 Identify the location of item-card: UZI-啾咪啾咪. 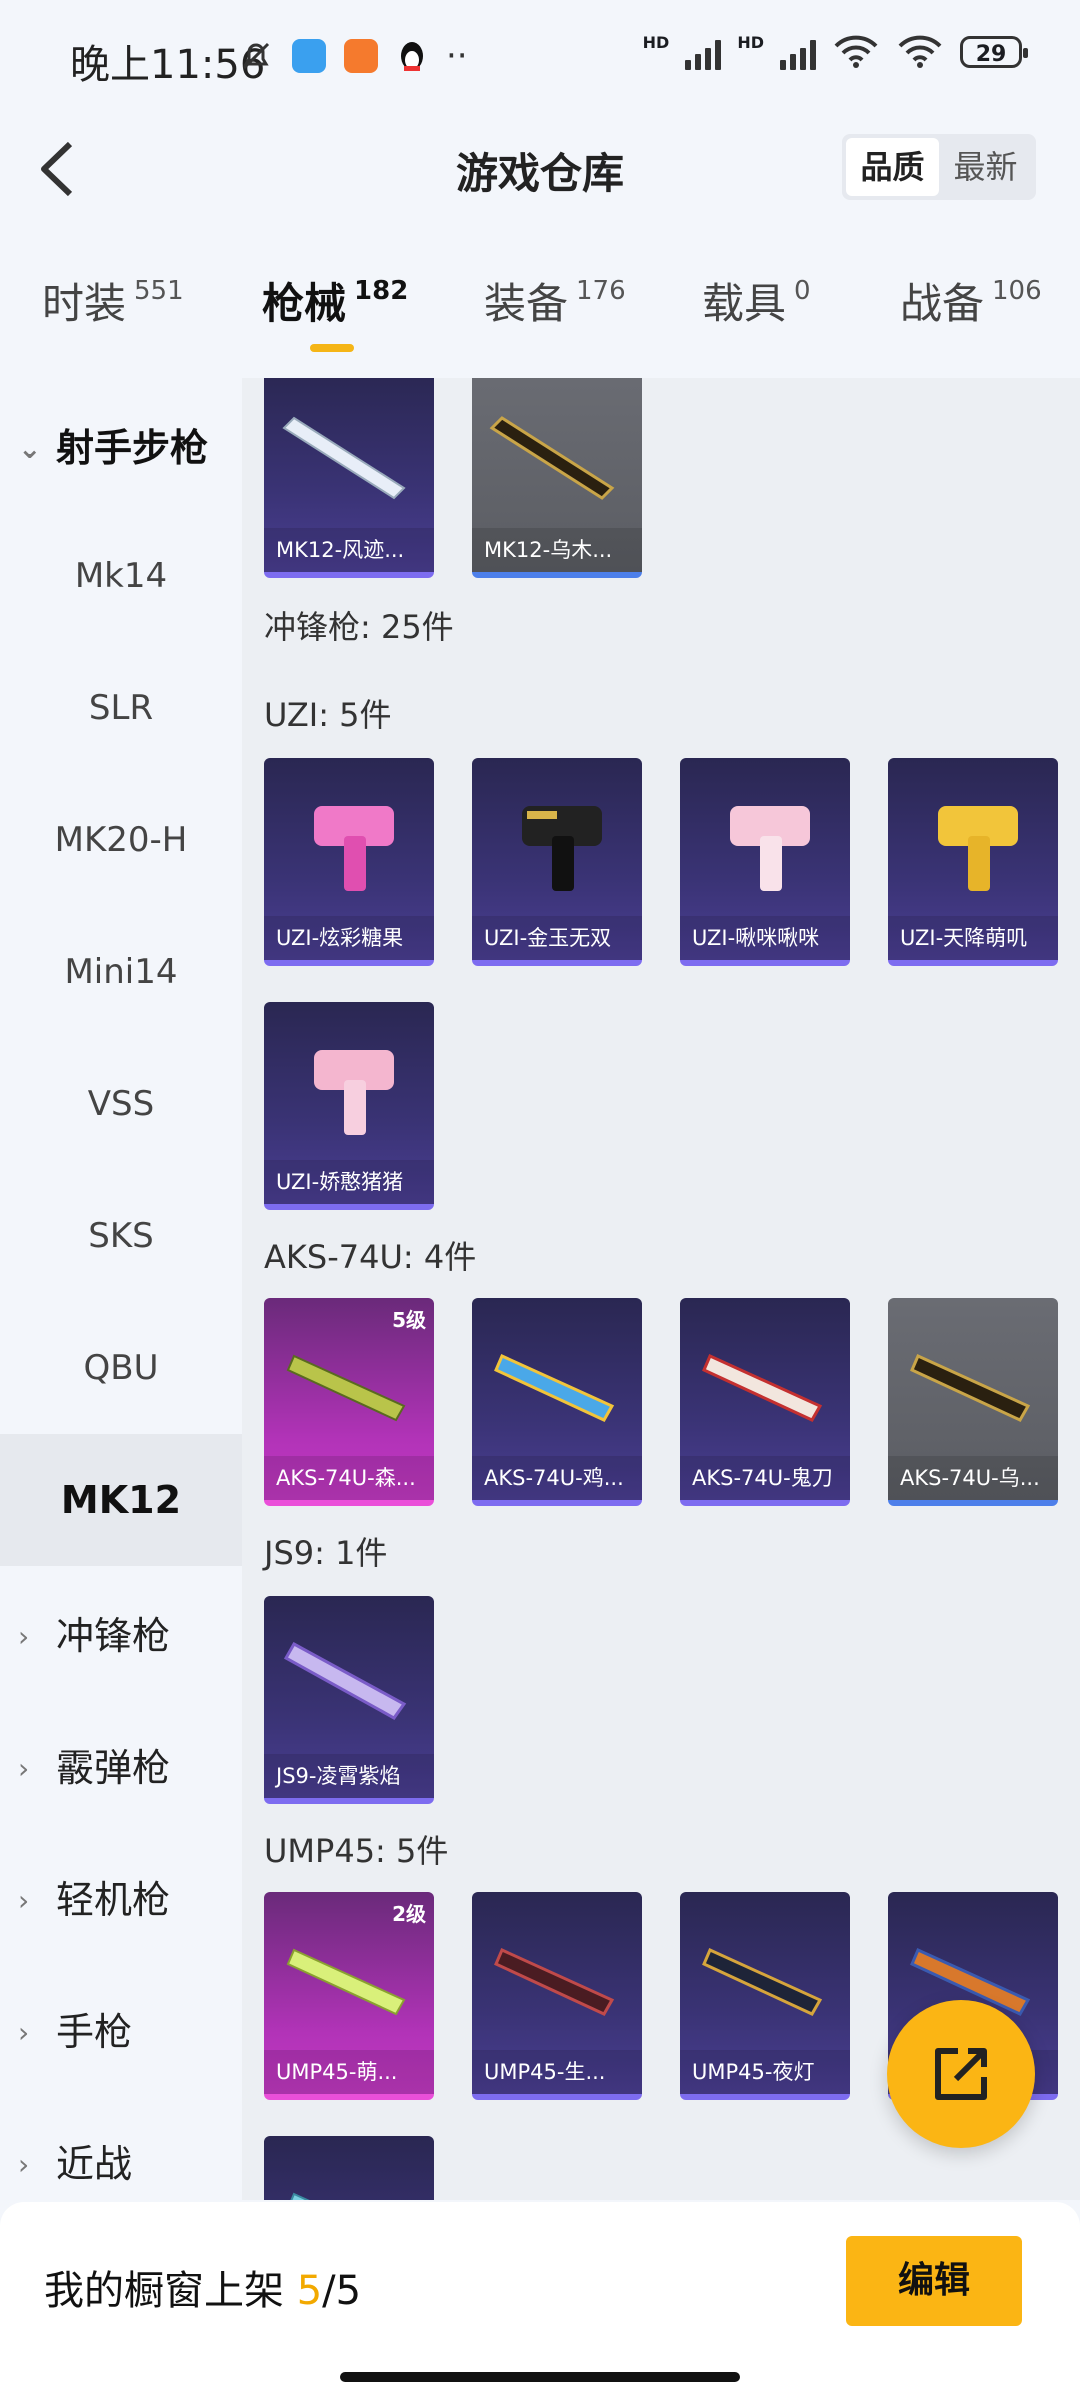
(765, 862).